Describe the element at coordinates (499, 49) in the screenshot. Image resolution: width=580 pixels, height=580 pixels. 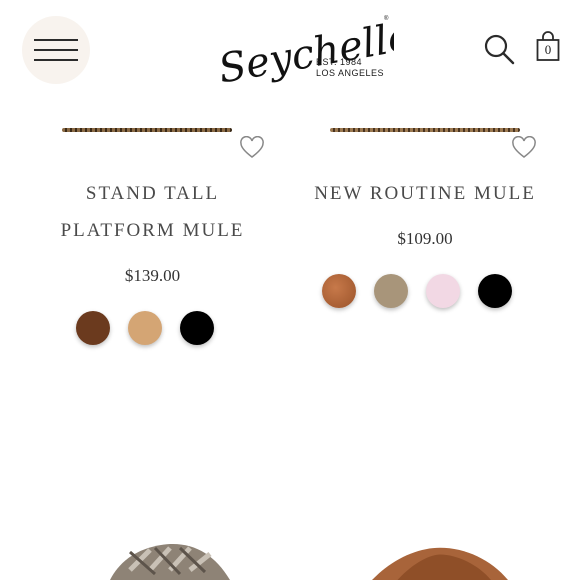
I see `search-icon` at that location.